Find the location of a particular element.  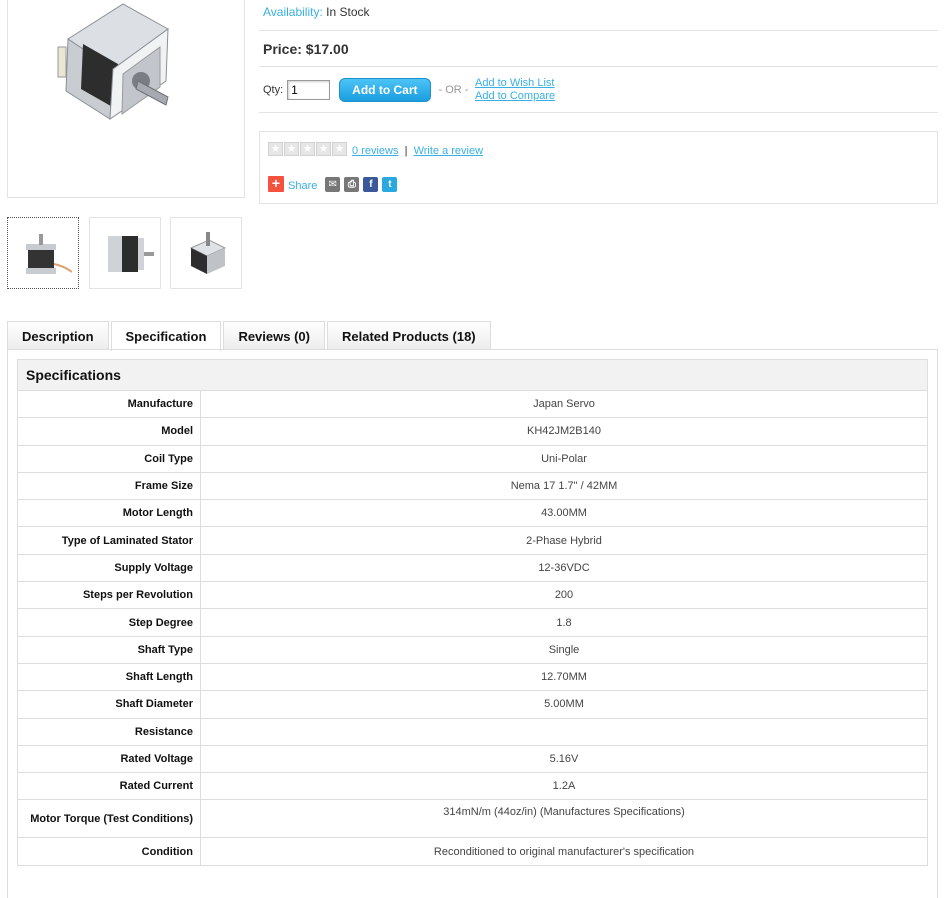

product-main-image is located at coordinates (126, 99).